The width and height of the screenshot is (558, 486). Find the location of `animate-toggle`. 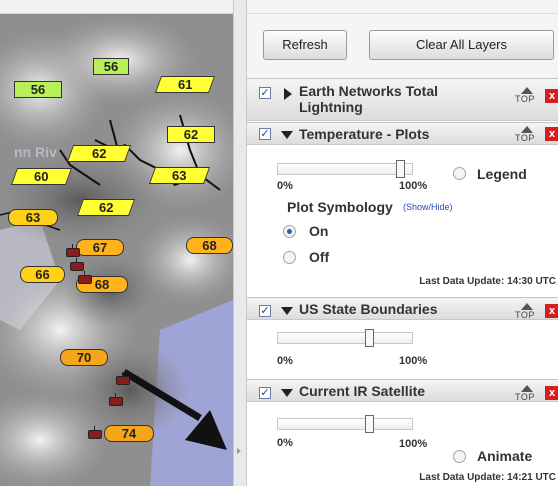

animate-toggle is located at coordinates (459, 456).